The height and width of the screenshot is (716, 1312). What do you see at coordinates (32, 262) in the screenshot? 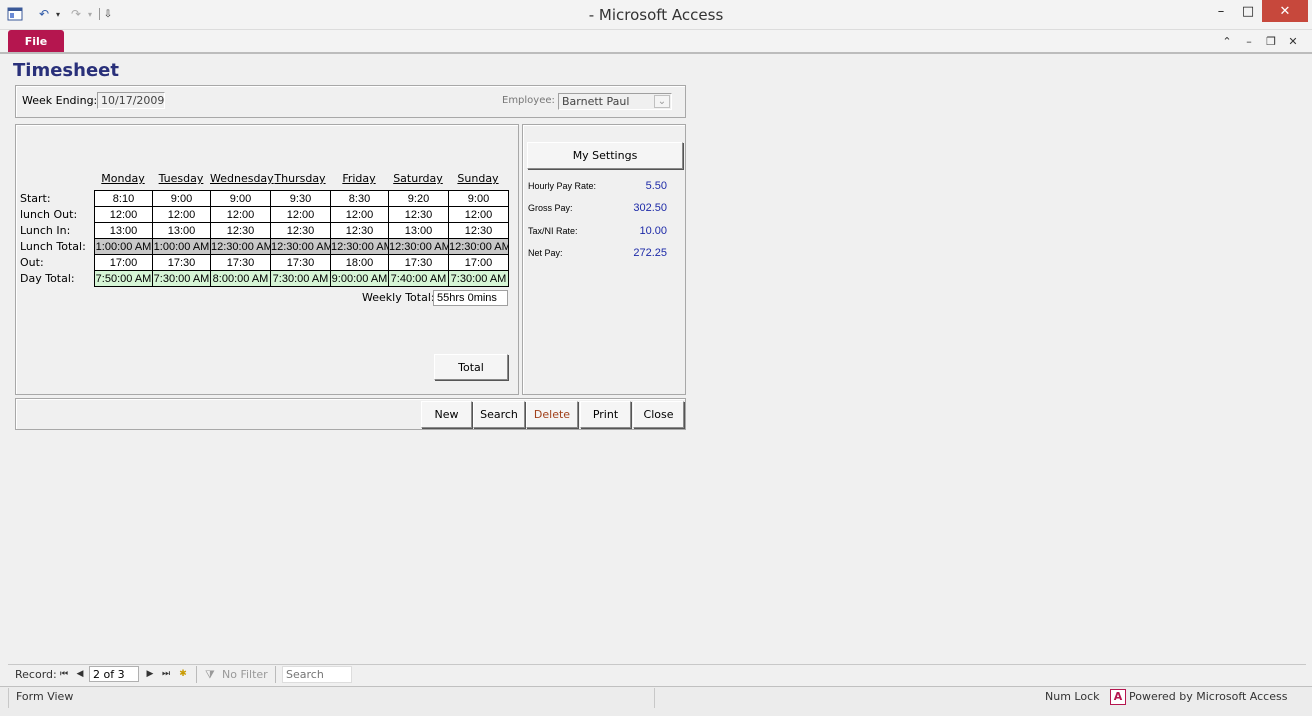
I see `row-label: Out:` at bounding box center [32, 262].